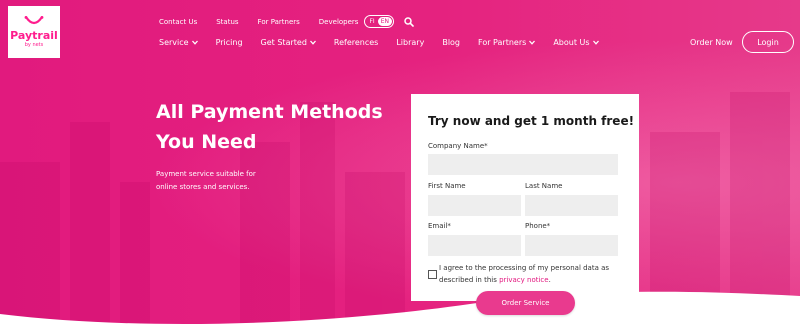 The image size is (800, 332). What do you see at coordinates (571, 42) in the screenshot?
I see `nav-about-us-label: About Us` at bounding box center [571, 42].